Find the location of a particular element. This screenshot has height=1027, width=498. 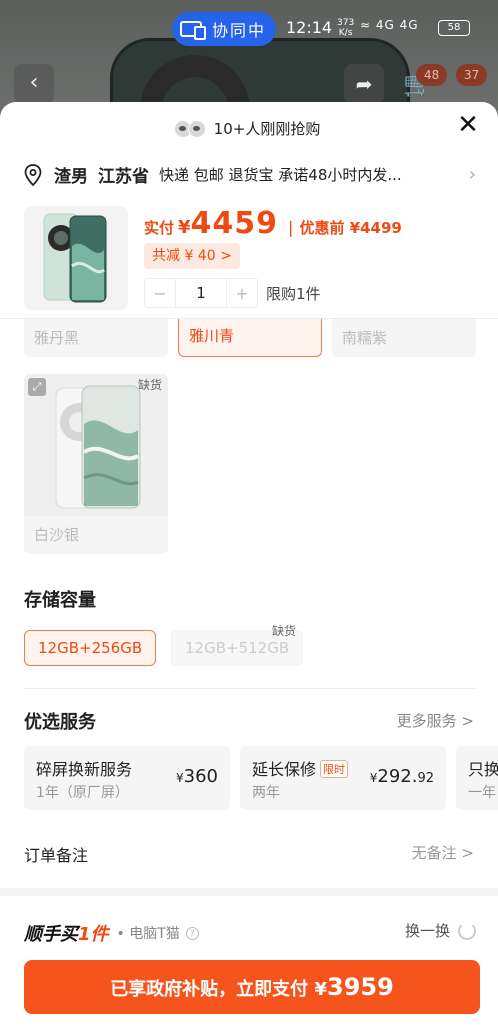

service-price-cents: 92 is located at coordinates (425, 778).